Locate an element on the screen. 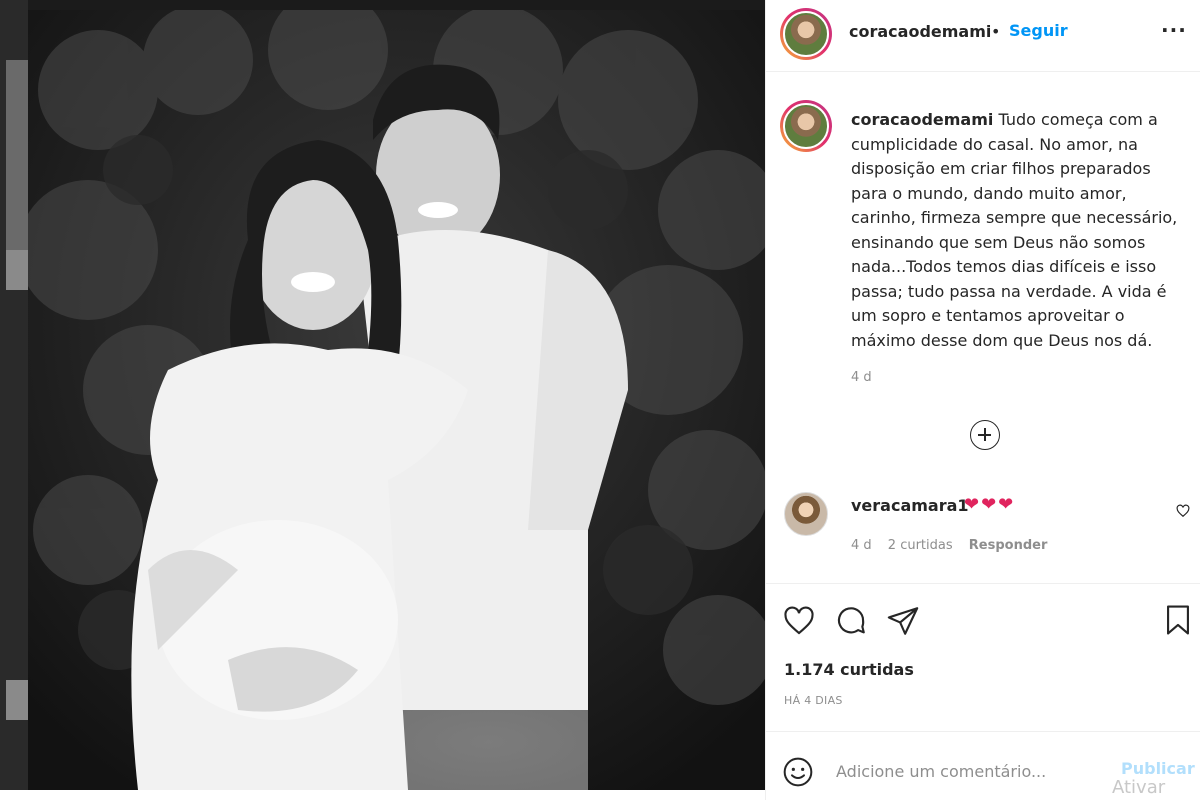  add-comment-bar: Publicar Ativar is located at coordinates (983, 765).